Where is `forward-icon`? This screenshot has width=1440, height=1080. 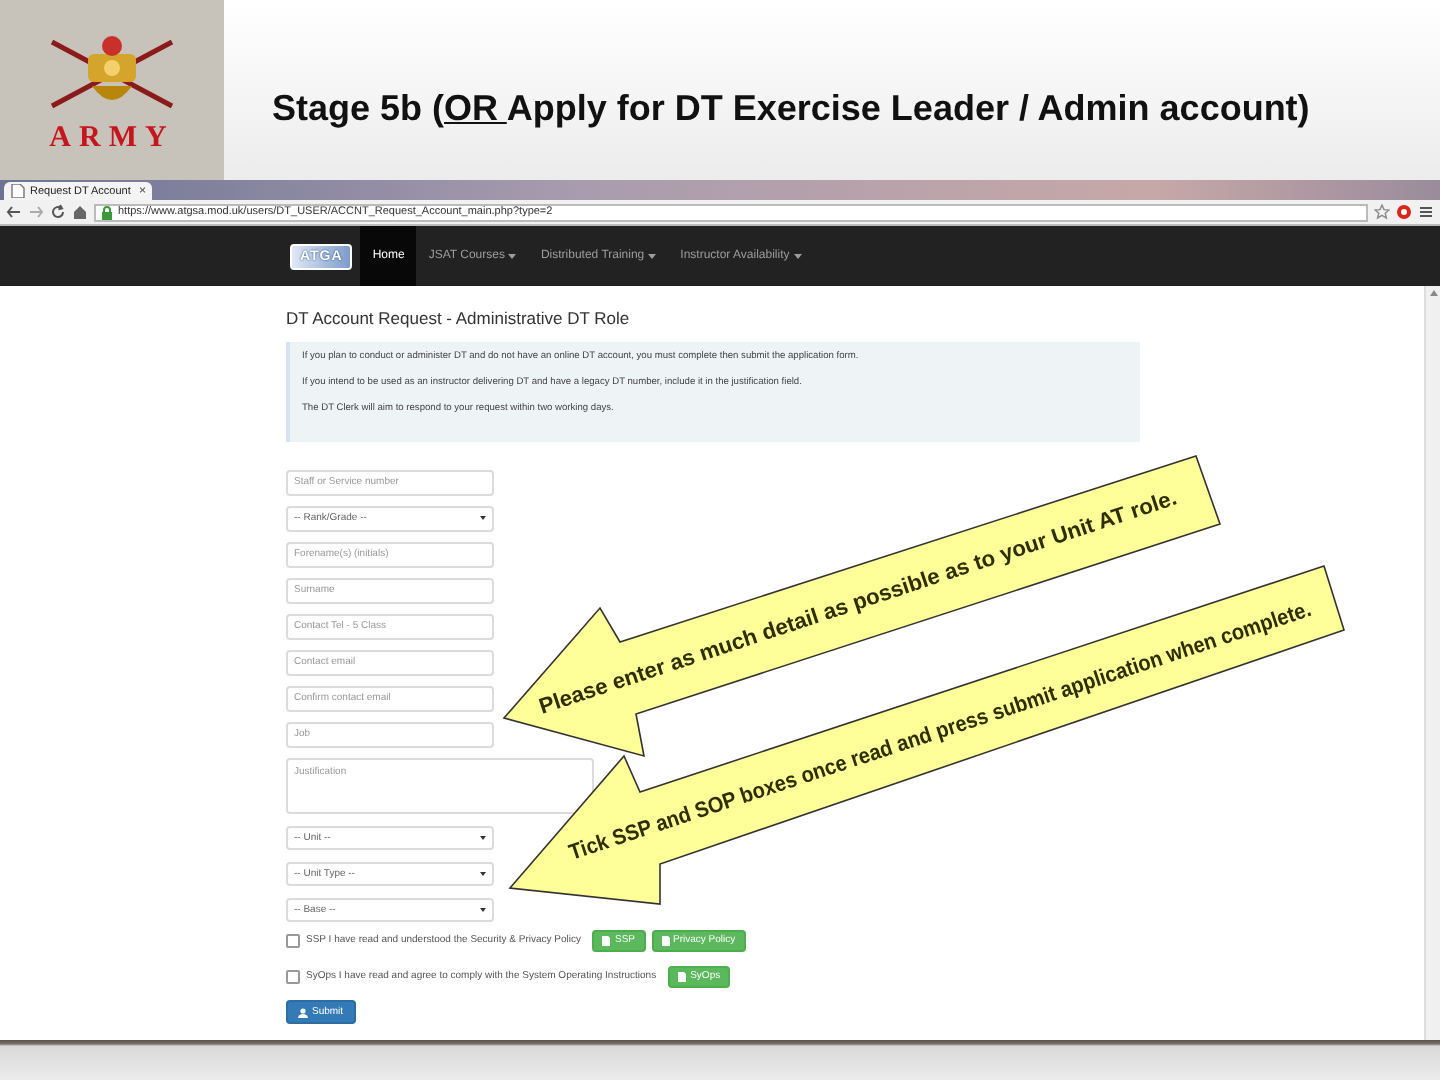 forward-icon is located at coordinates (36, 212).